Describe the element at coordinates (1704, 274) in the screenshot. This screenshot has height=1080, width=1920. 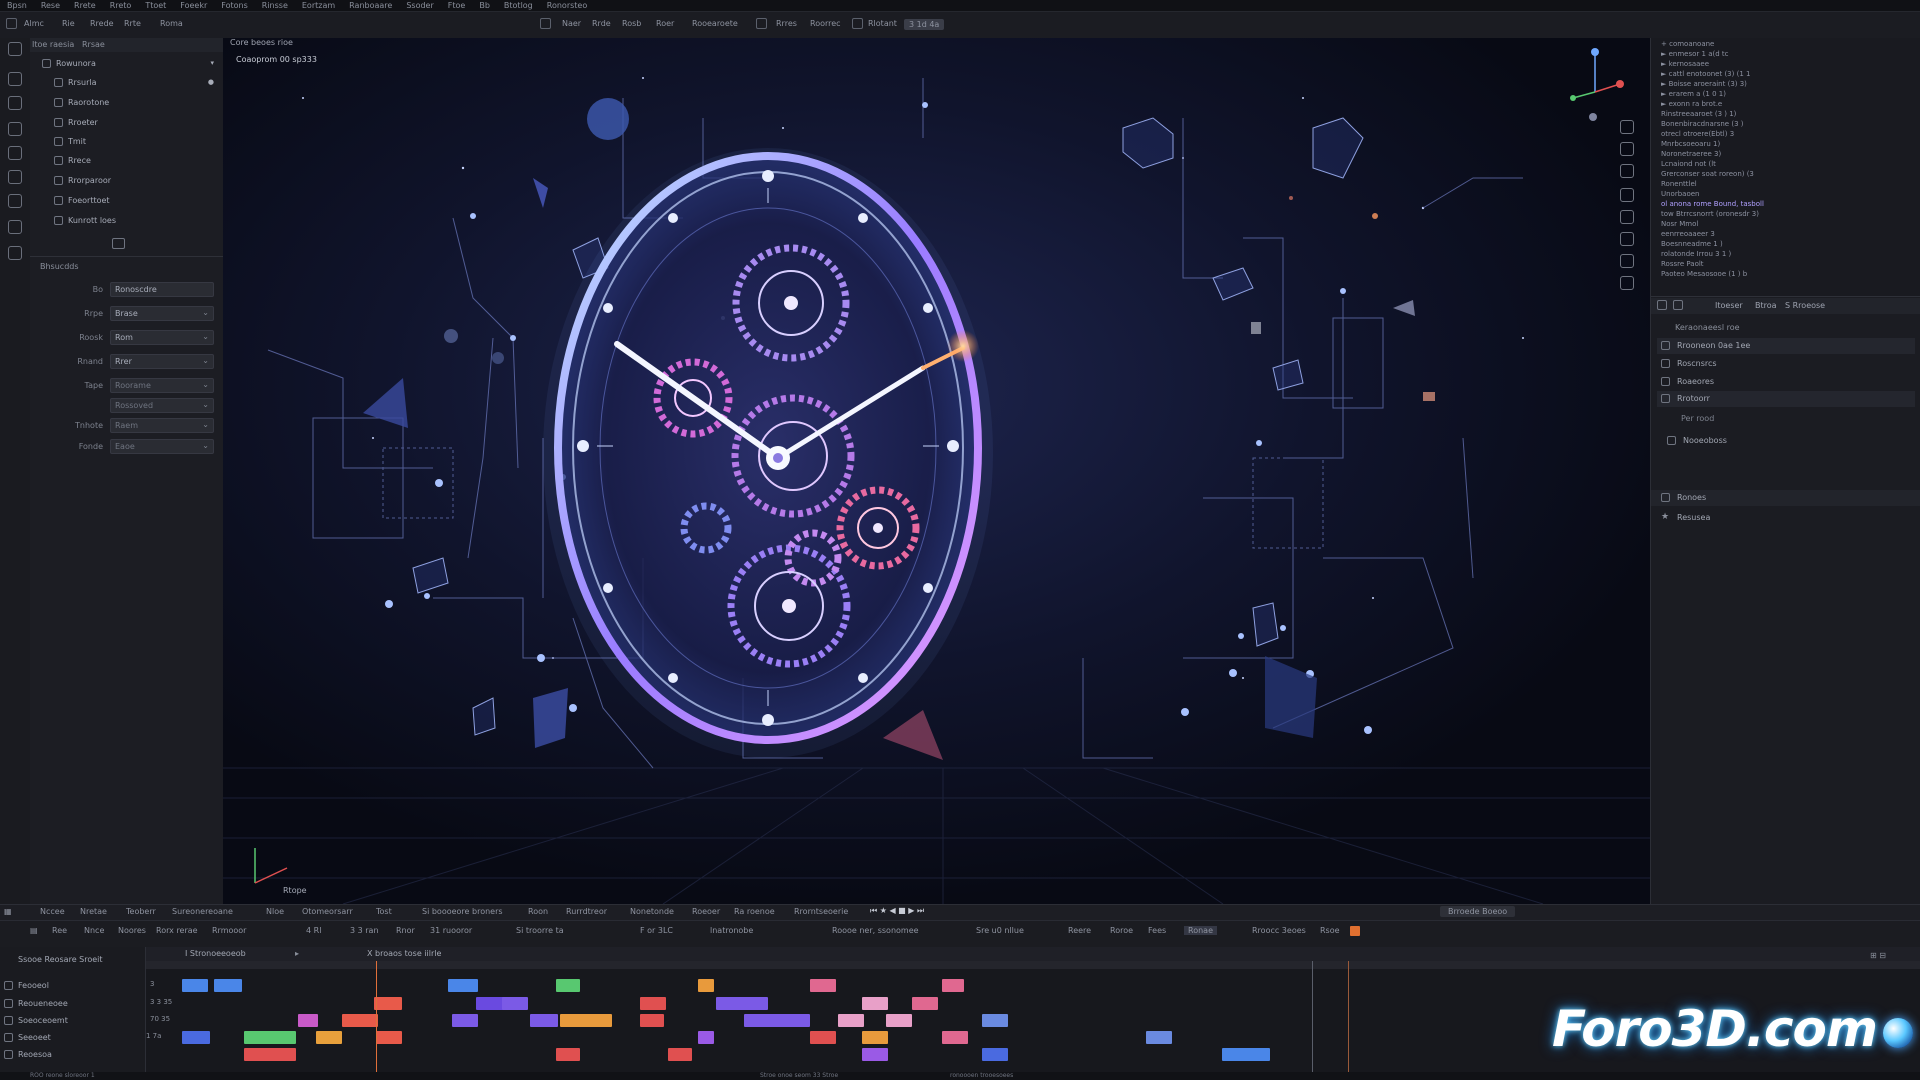
I see `tree-line: Paoteo Mesaosooe (1 ) b` at that location.